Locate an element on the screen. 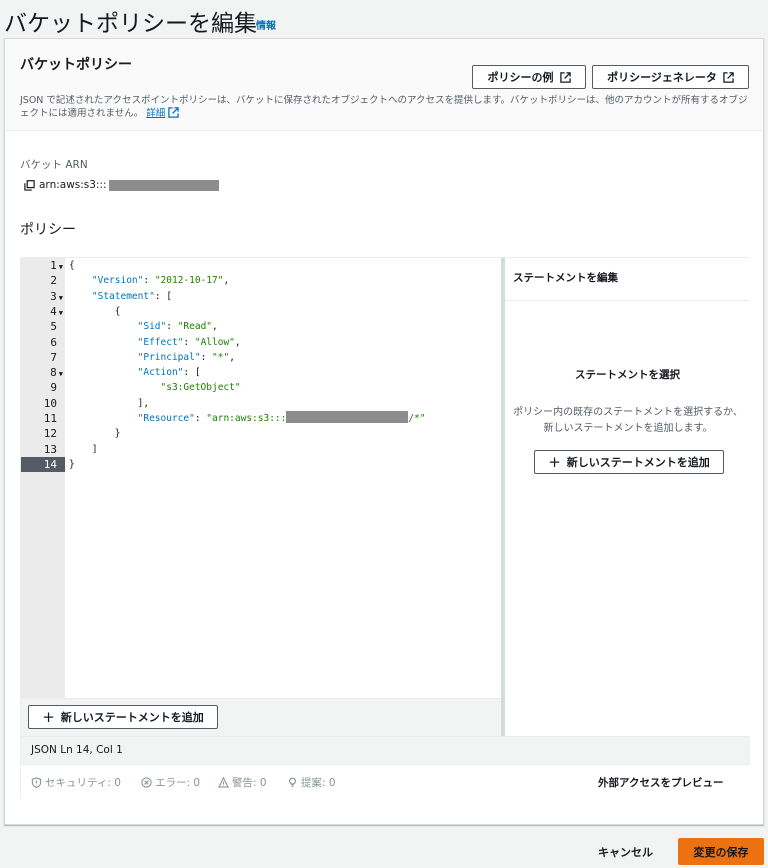  policy-generator-label: ポリシージェネレータ is located at coordinates (662, 77).